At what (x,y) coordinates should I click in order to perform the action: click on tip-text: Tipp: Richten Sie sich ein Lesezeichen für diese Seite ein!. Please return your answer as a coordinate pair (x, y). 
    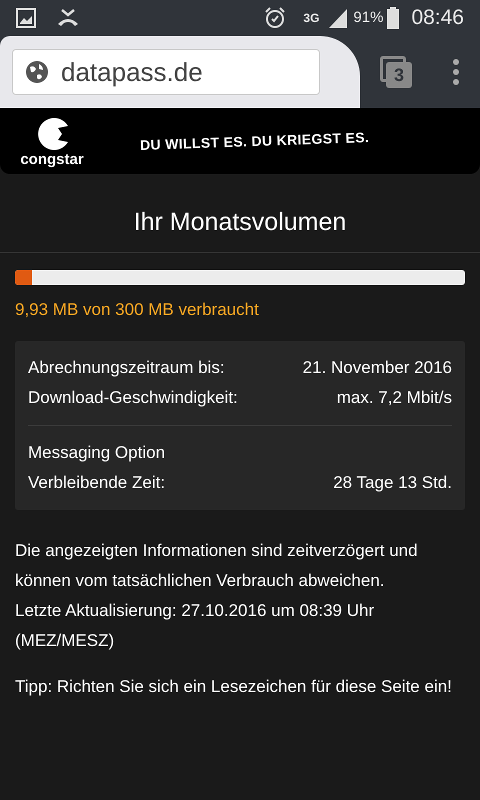
    Looking at the image, I should click on (234, 687).